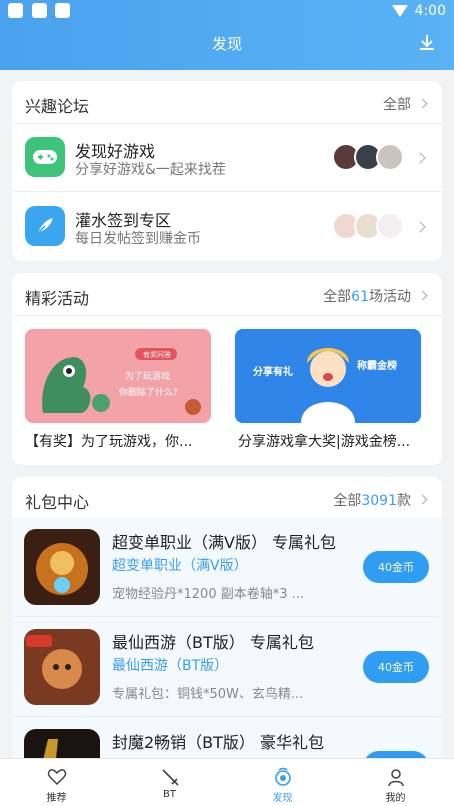 This screenshot has width=454, height=806. What do you see at coordinates (57, 106) in the screenshot?
I see `forum-title: 兴趣论坛` at bounding box center [57, 106].